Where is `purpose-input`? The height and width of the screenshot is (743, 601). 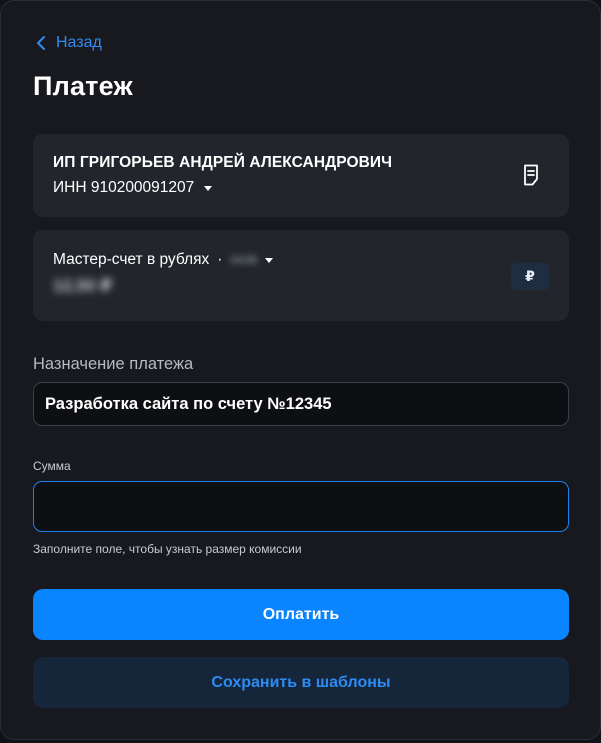
purpose-input is located at coordinates (301, 404).